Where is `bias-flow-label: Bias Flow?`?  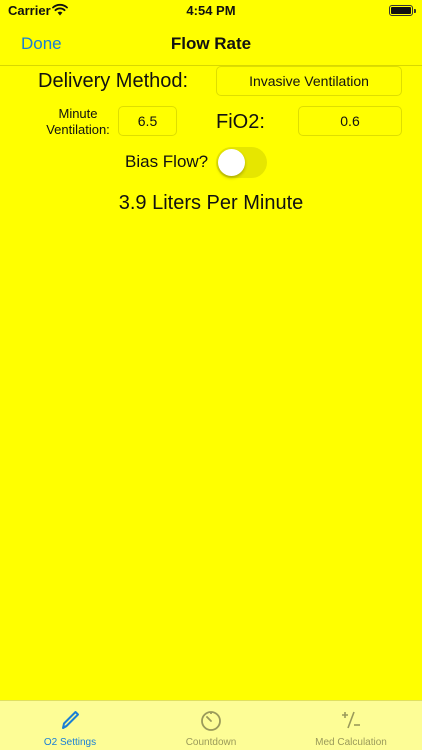 bias-flow-label: Bias Flow? is located at coordinates (167, 161).